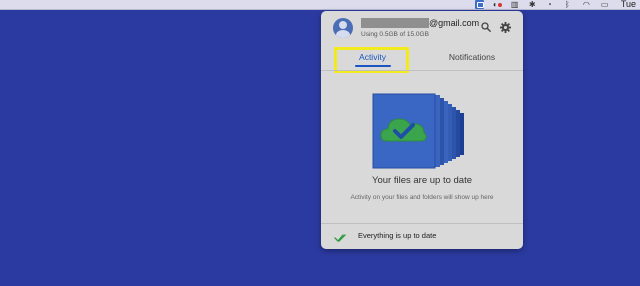  What do you see at coordinates (605, 4) in the screenshot?
I see `mirroring-icon: ▭` at bounding box center [605, 4].